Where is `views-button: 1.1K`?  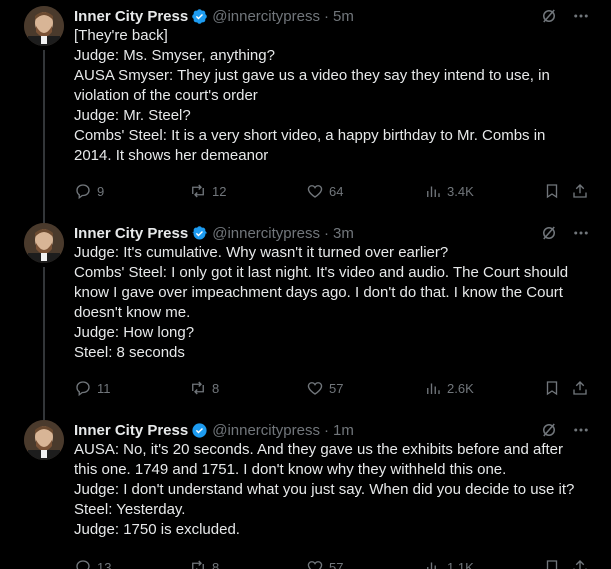 views-button: 1.1K is located at coordinates (449, 563).